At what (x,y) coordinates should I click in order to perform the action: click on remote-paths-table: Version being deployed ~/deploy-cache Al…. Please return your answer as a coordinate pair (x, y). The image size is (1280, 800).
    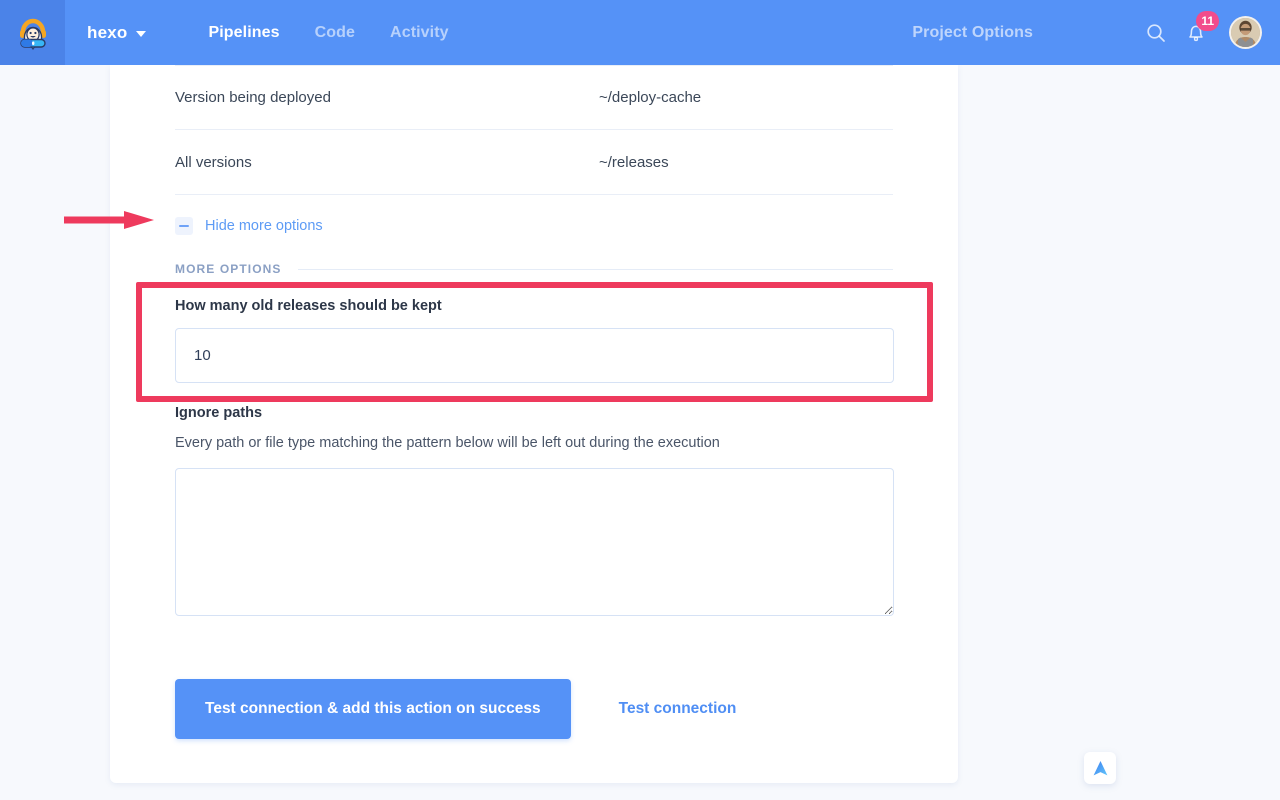
    Looking at the image, I should click on (534, 130).